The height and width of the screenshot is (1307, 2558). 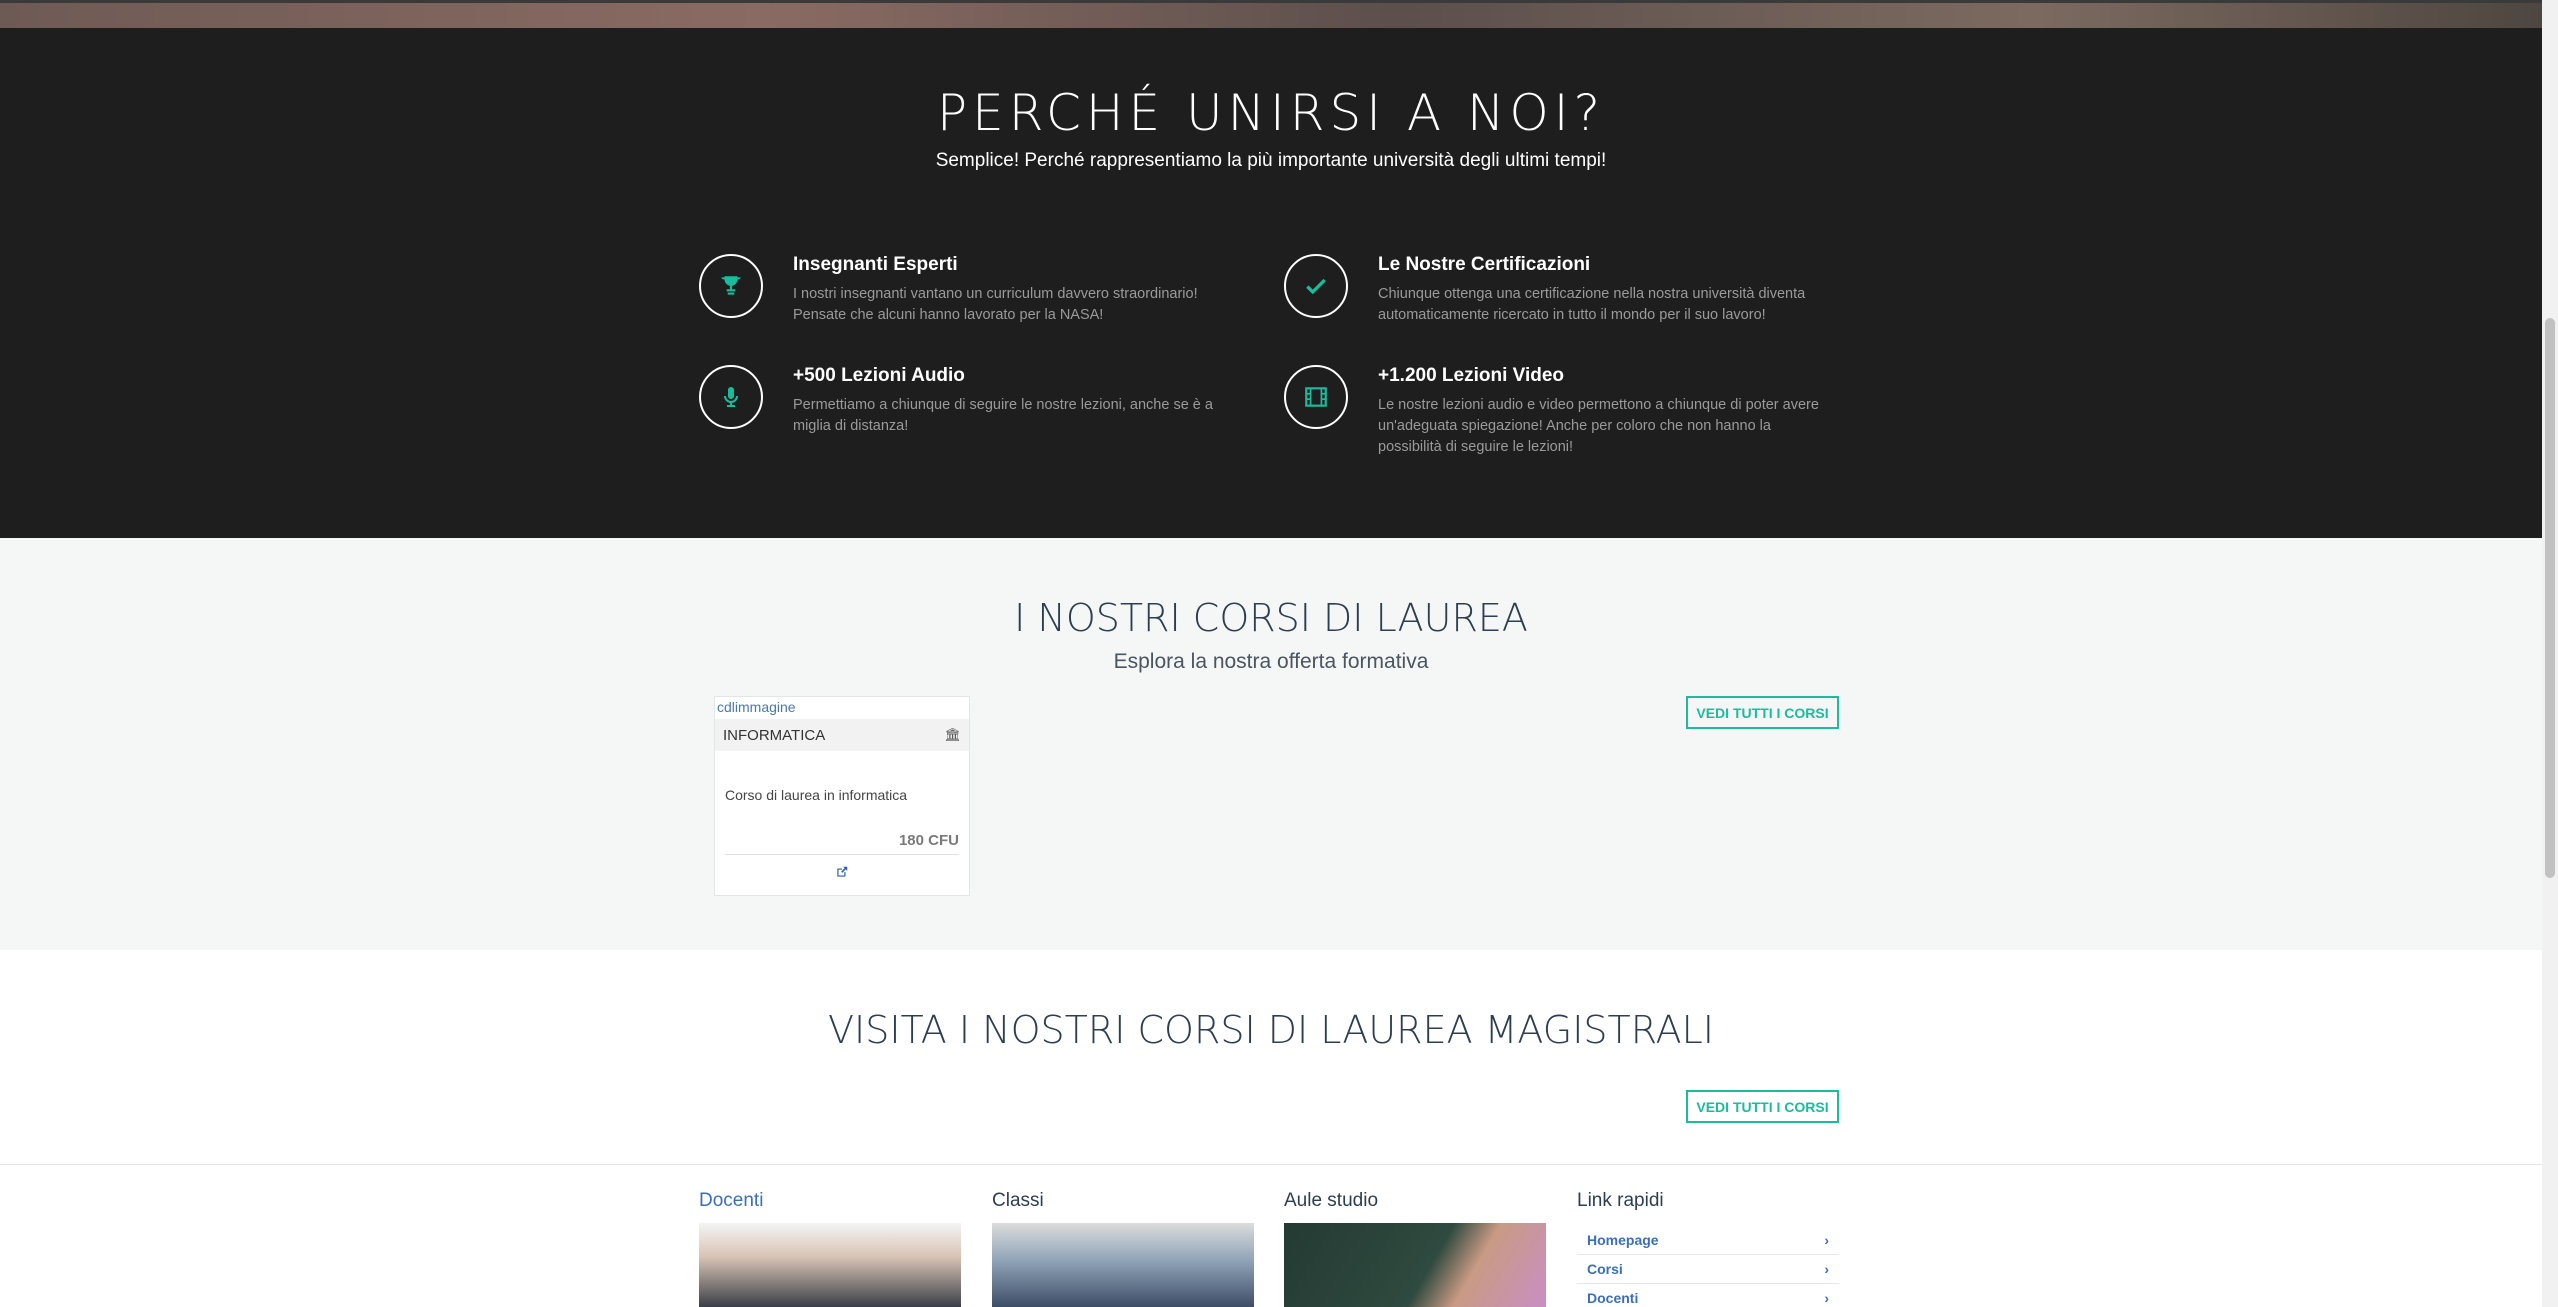 I want to click on course-description: Corso di laurea in informatica, so click(x=816, y=795).